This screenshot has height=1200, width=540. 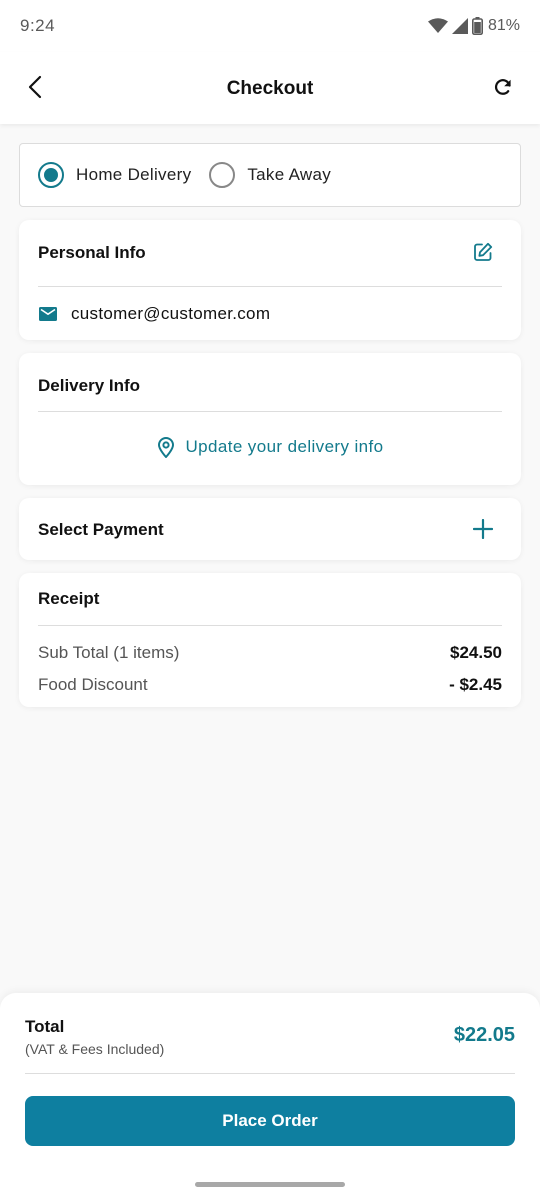 What do you see at coordinates (45, 1026) in the screenshot?
I see `total-label: Total` at bounding box center [45, 1026].